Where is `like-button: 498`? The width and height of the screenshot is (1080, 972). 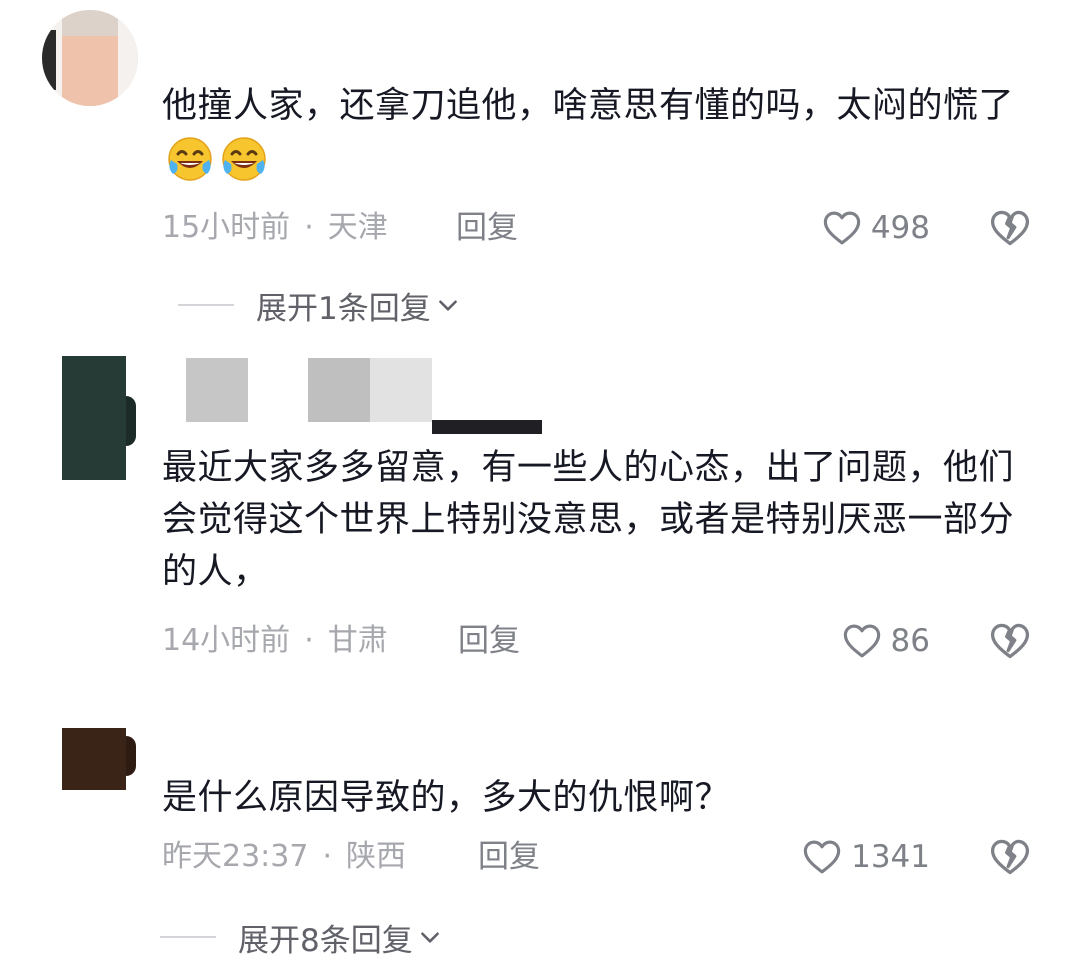 like-button: 498 is located at coordinates (875, 228).